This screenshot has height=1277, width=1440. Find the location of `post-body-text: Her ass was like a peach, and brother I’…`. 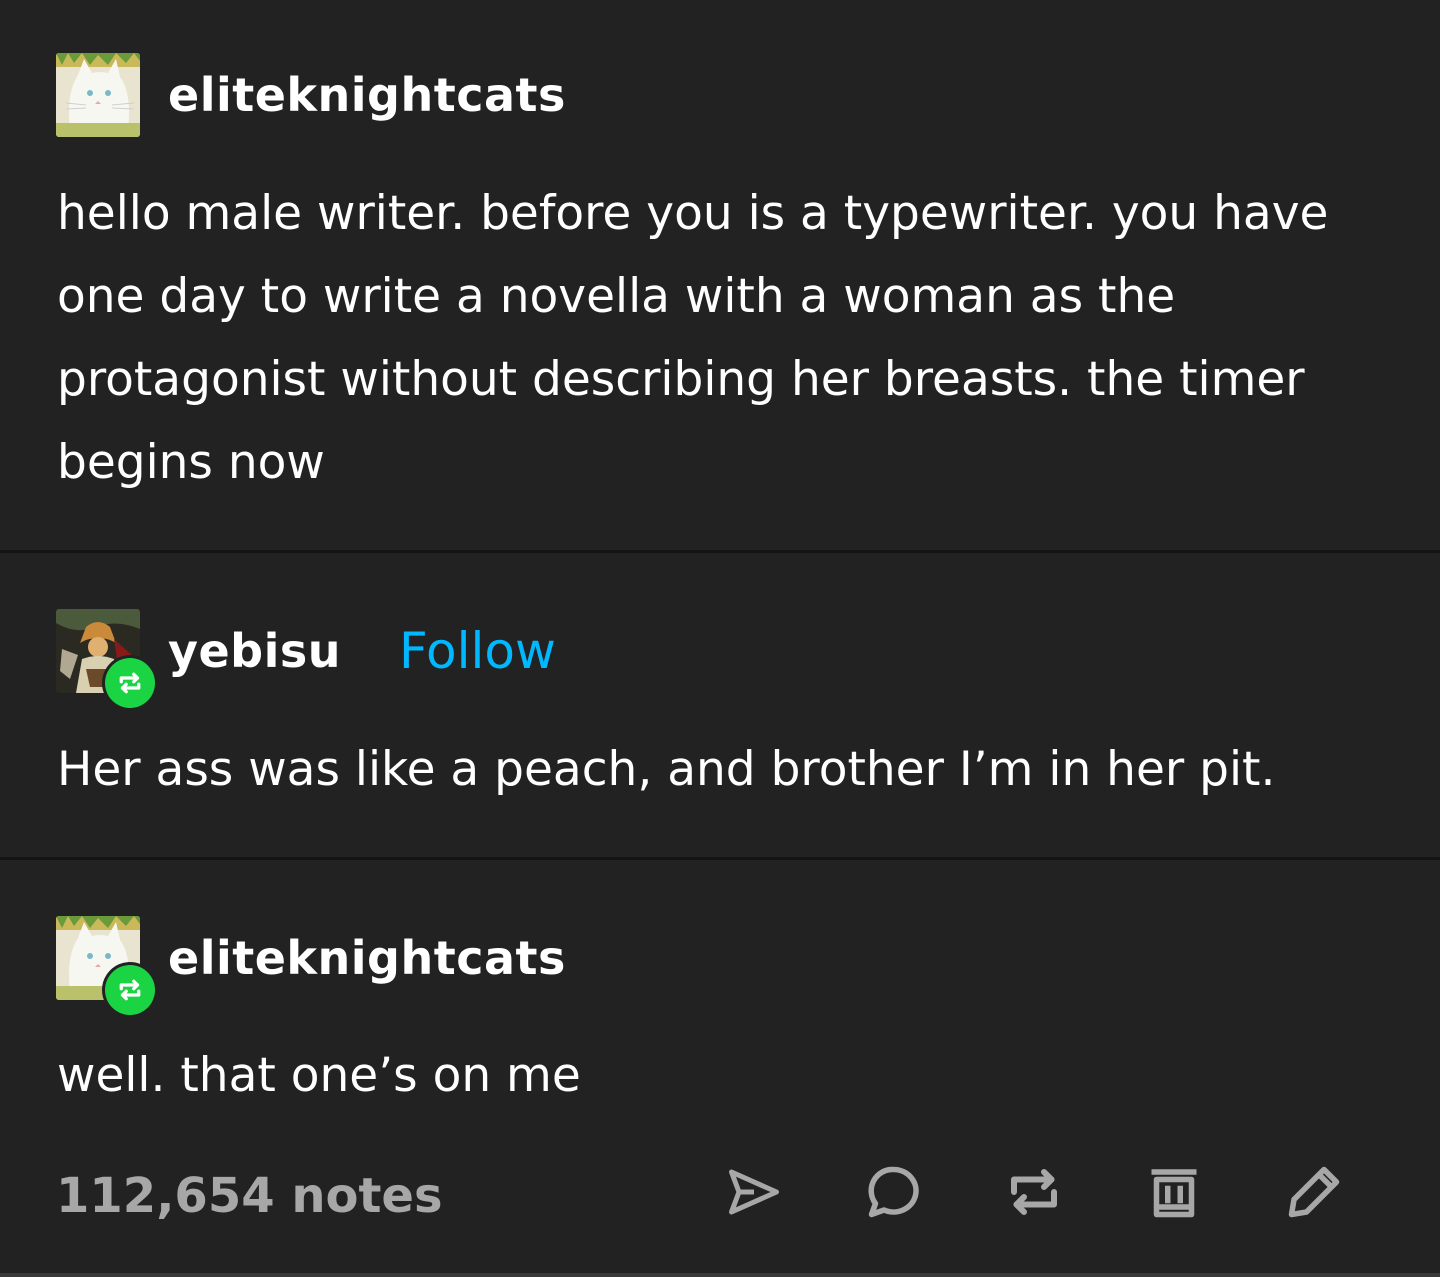

post-body-text: Her ass was like a peach, and brother I’… is located at coordinates (666, 769).